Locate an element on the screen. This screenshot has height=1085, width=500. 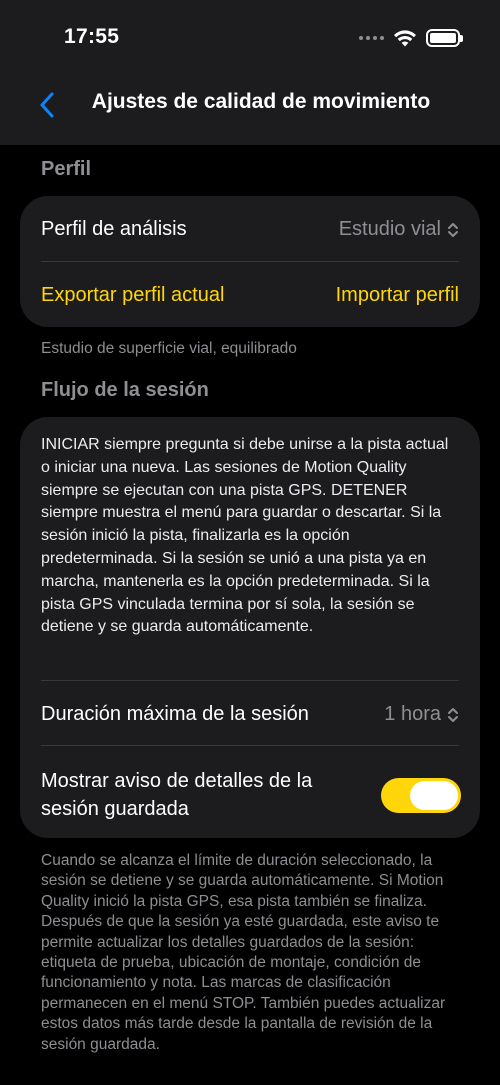
analysis-profile-label: Perfil de análisis is located at coordinates (114, 229).